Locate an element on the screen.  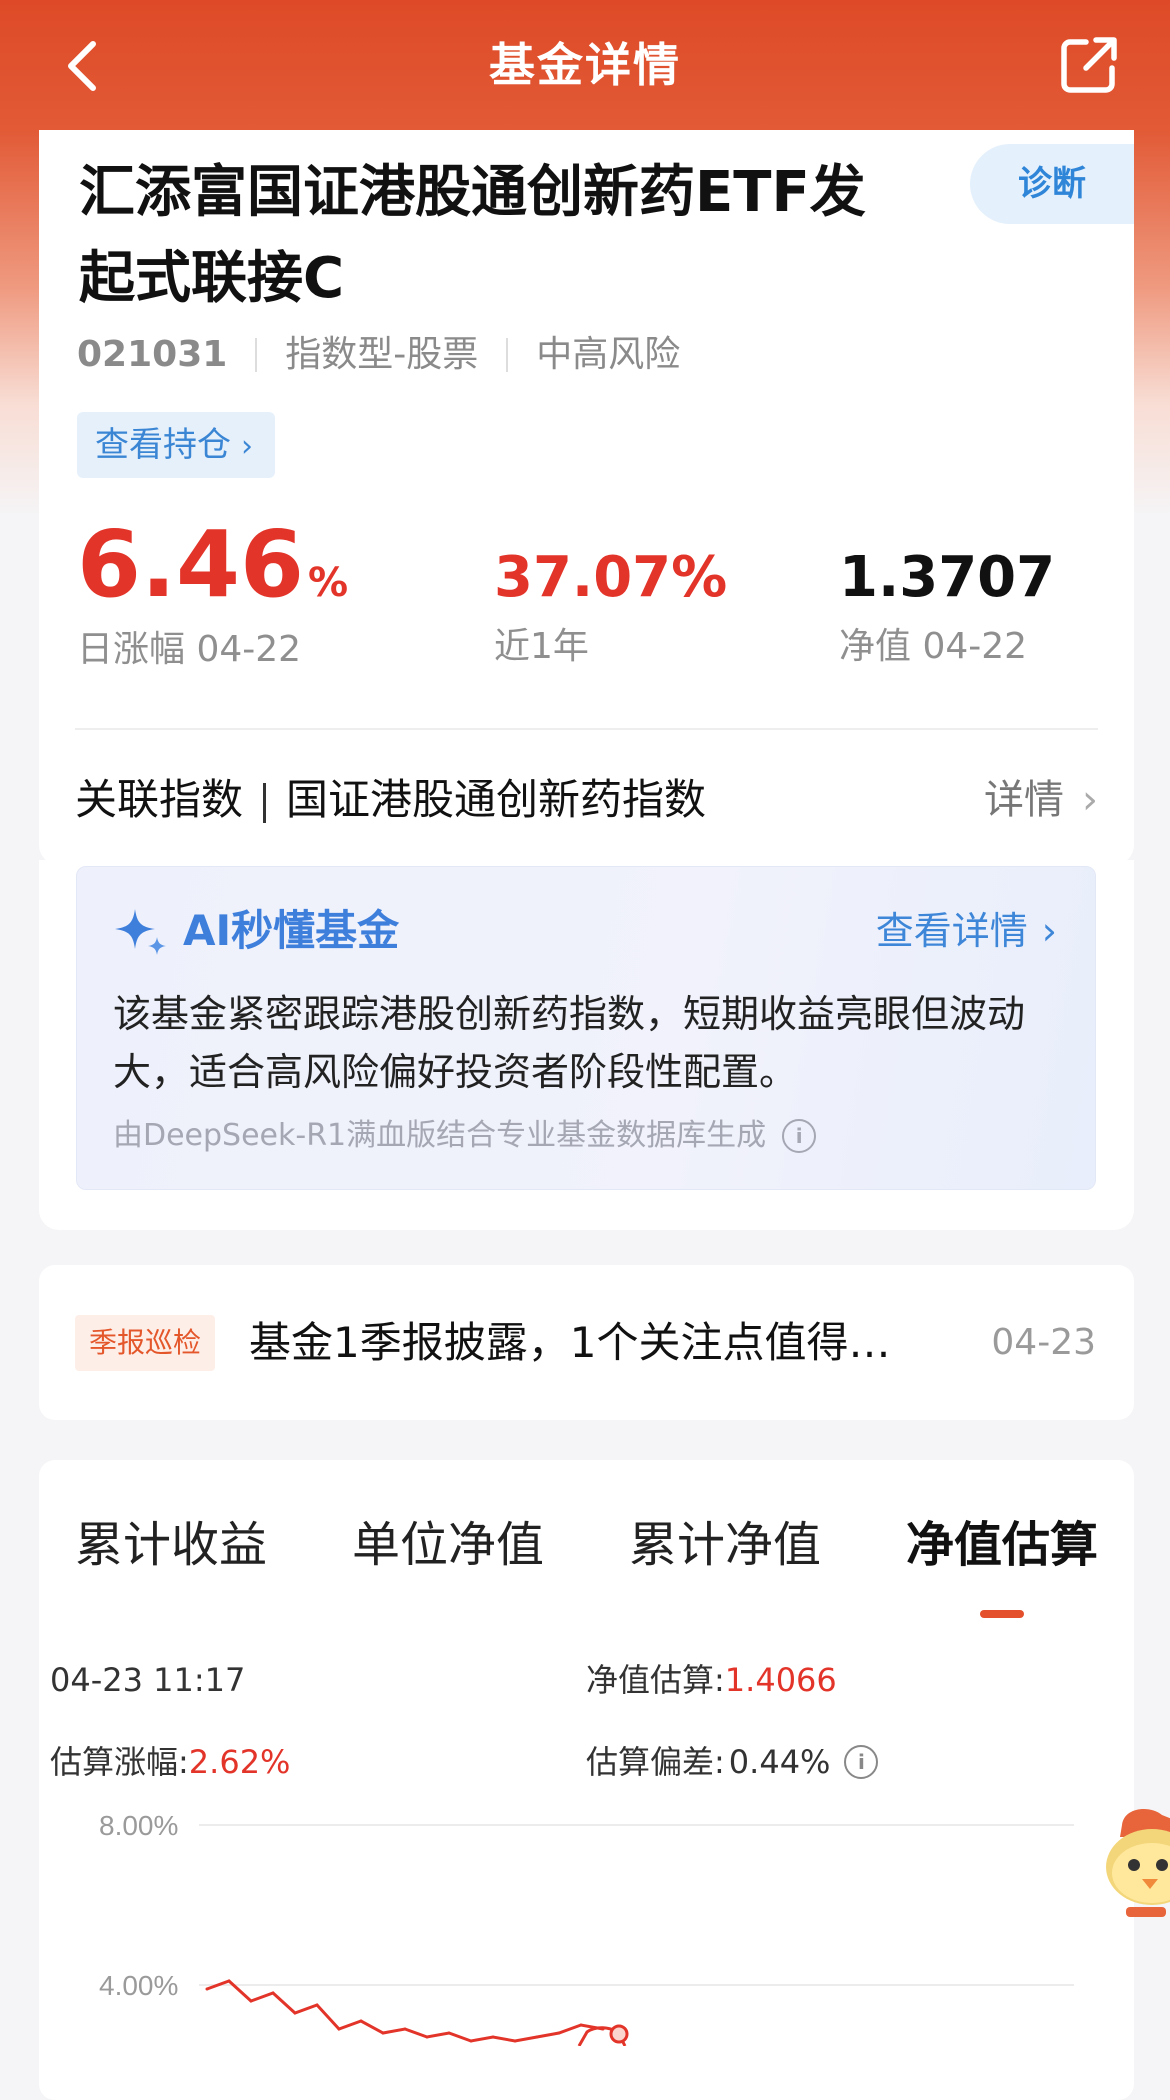
divider is located at coordinates (586, 729).